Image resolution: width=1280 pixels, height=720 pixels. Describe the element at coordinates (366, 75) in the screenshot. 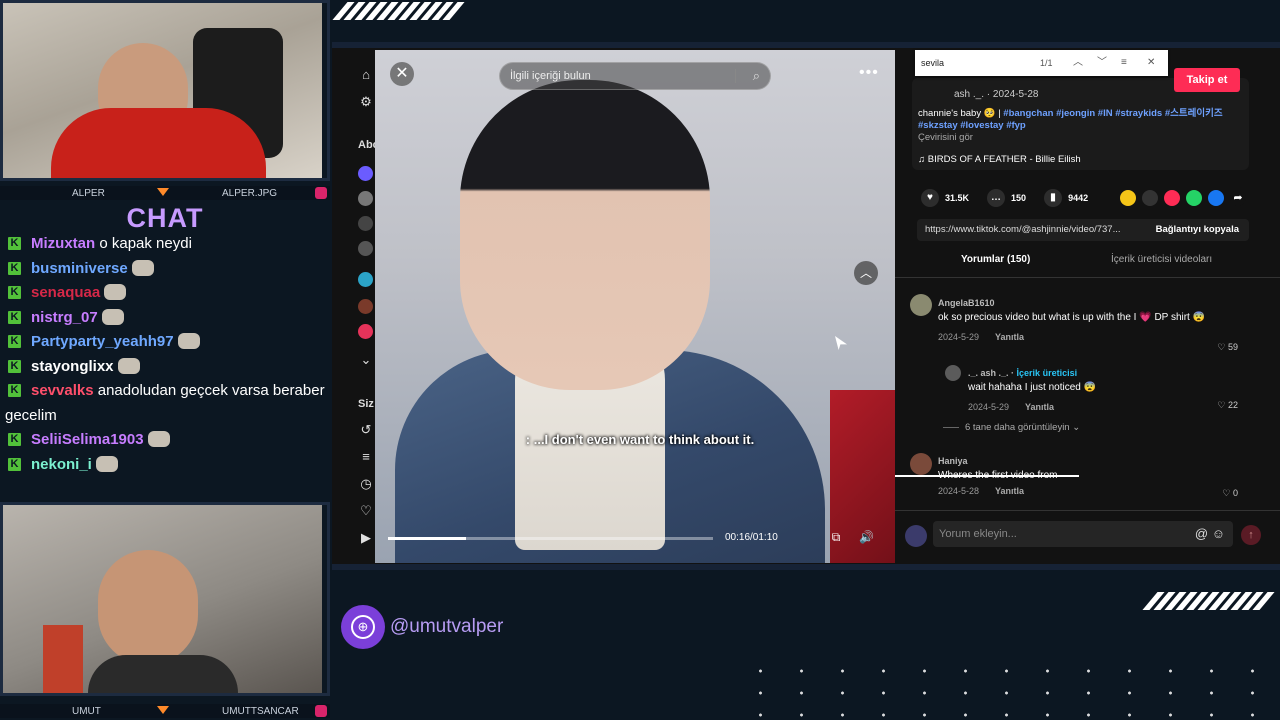

I see `home-icon: ⌂` at that location.